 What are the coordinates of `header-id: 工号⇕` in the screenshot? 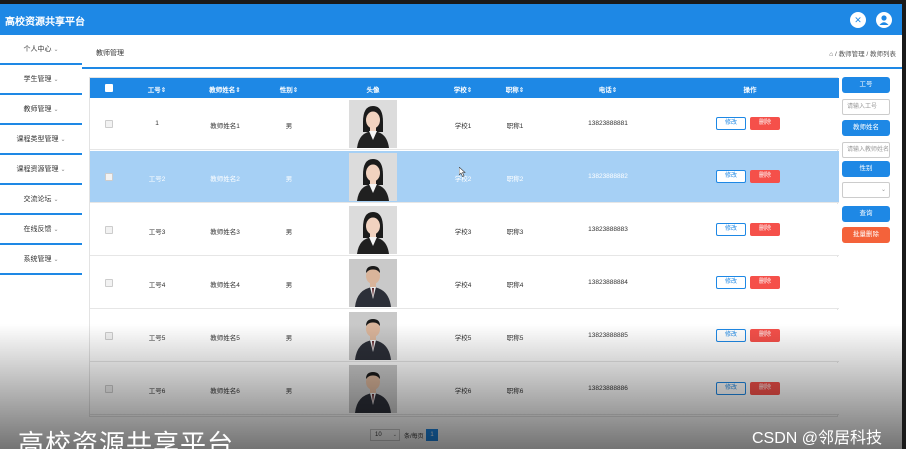 It's located at (157, 89).